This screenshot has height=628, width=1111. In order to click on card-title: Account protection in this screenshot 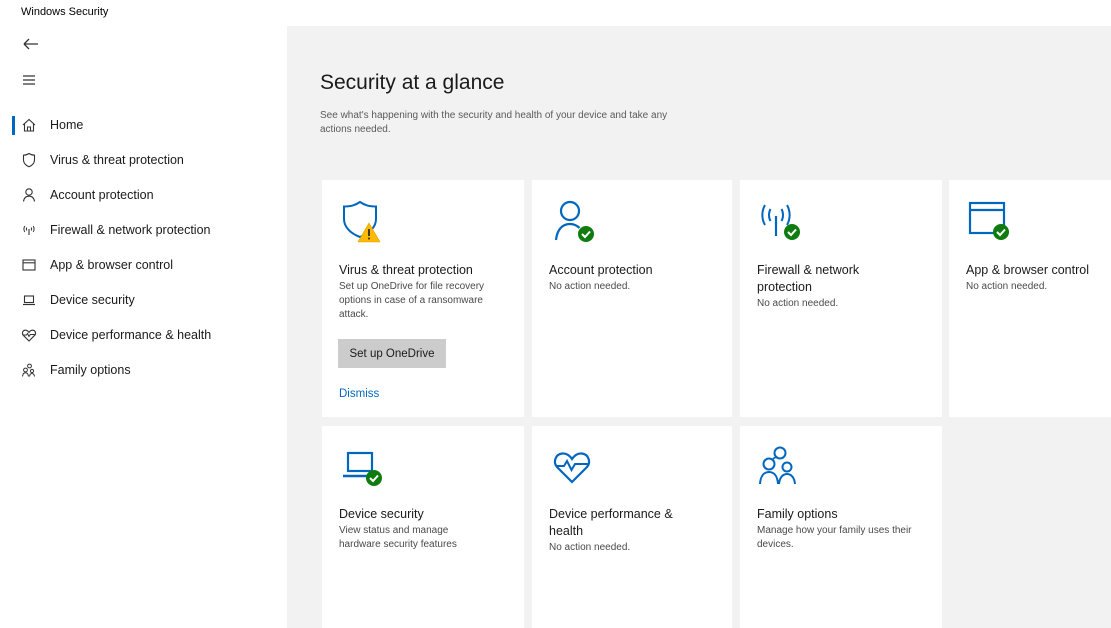, I will do `click(601, 270)`.